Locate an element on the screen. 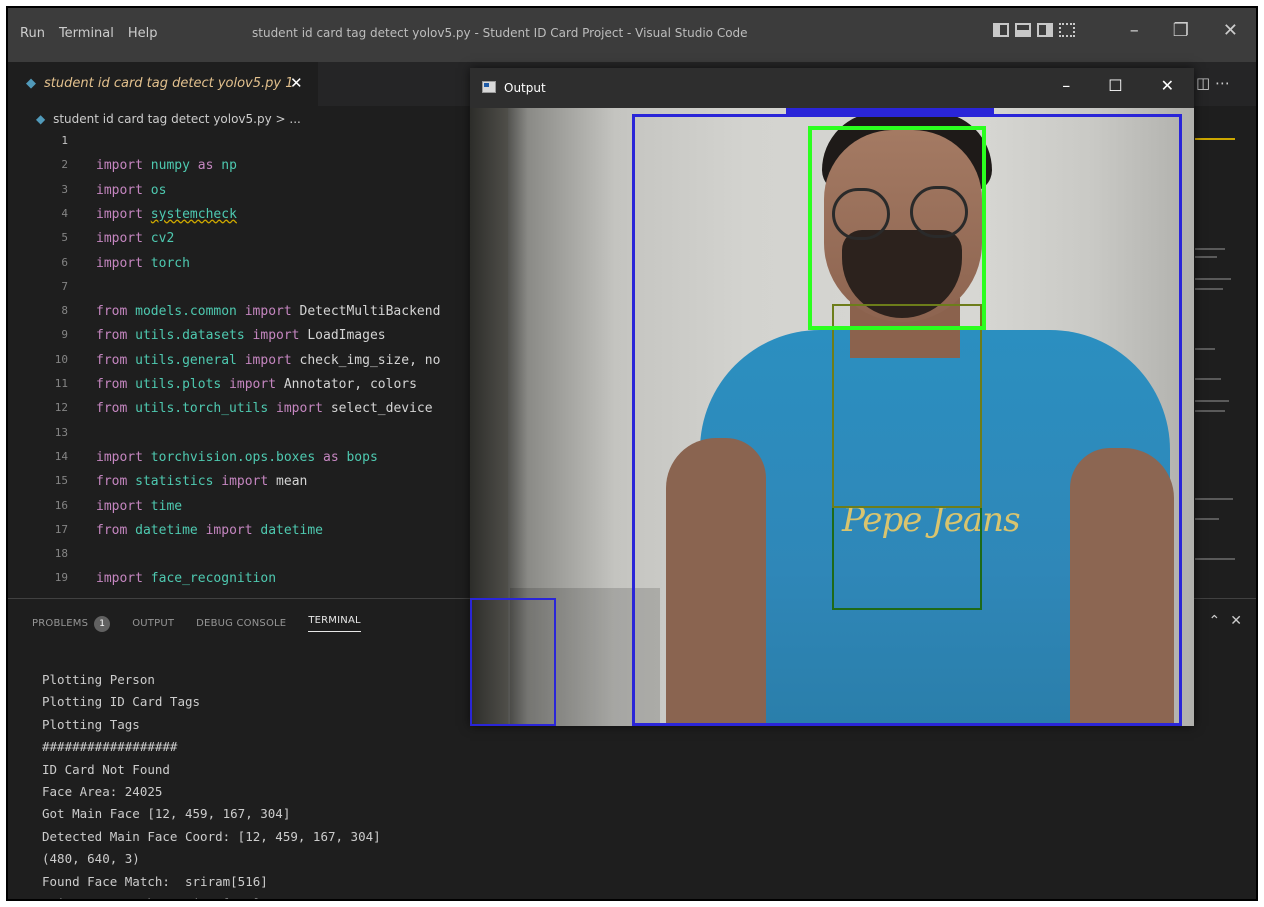 This screenshot has width=1264, height=907. menu-run: Run is located at coordinates (32, 33).